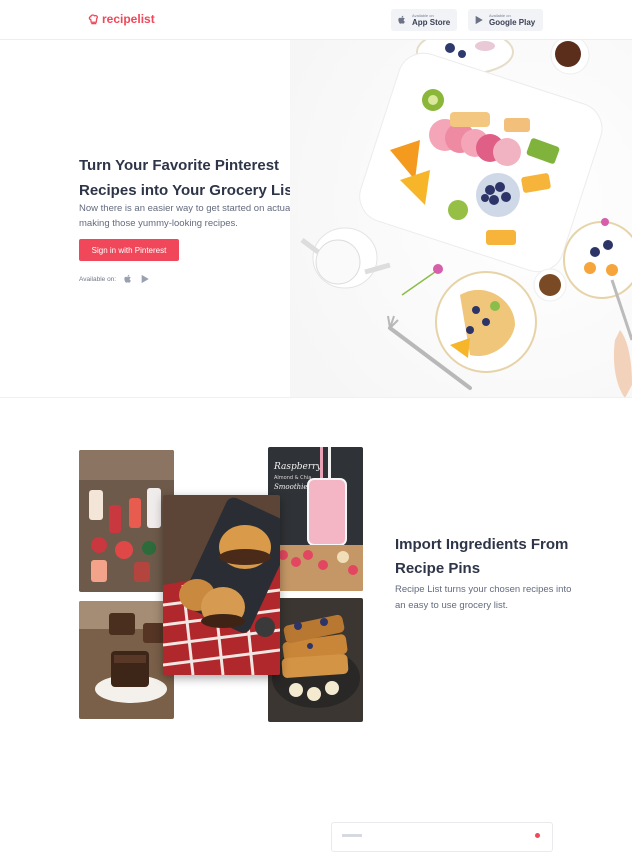  What do you see at coordinates (128, 19) in the screenshot?
I see `logo-text: recipelist` at bounding box center [128, 19].